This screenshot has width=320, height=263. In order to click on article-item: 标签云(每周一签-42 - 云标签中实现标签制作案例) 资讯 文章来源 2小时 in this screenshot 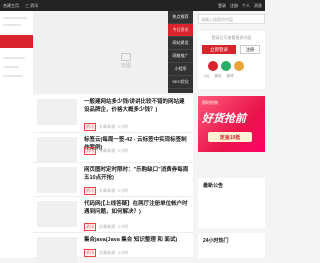, I will do `click(113, 148)`.